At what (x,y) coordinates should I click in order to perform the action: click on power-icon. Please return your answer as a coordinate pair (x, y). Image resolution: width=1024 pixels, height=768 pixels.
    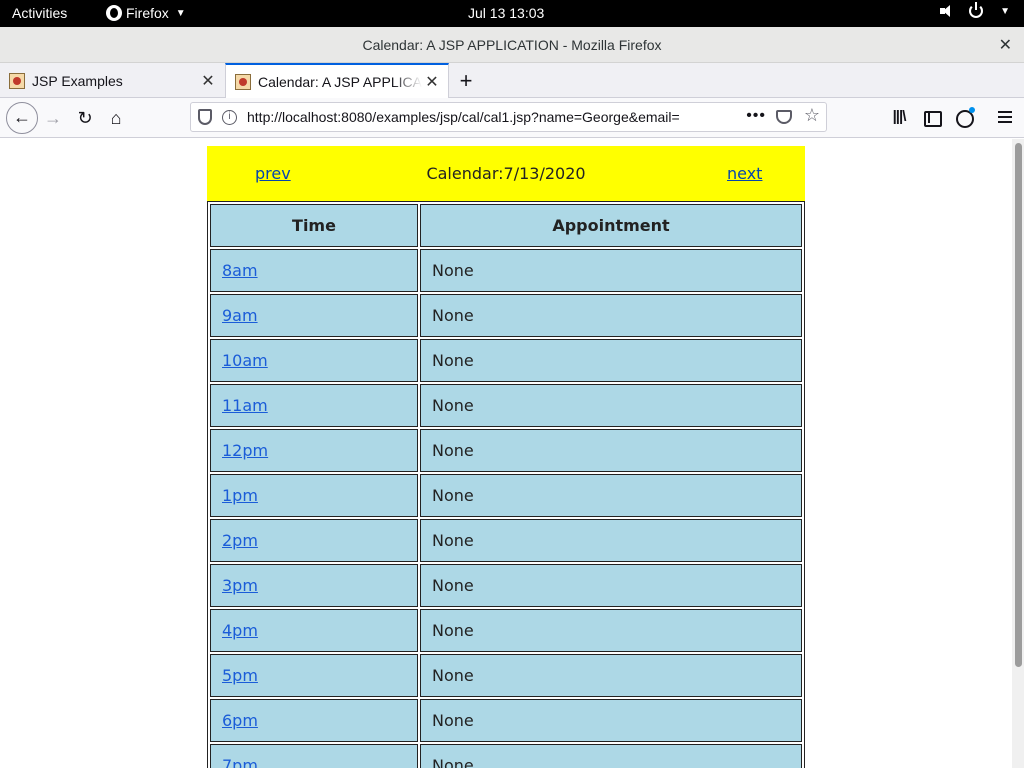
    Looking at the image, I should click on (976, 10).